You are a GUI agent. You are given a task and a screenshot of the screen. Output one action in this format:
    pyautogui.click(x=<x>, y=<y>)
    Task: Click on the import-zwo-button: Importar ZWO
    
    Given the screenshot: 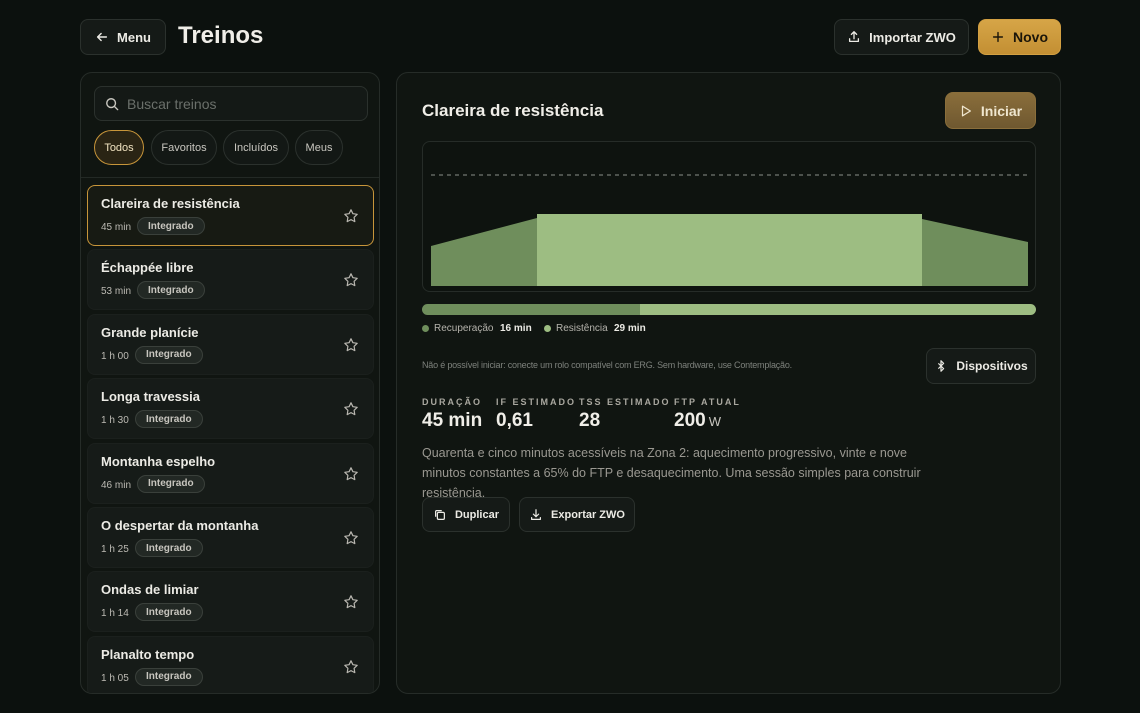 What is the action you would take?
    pyautogui.click(x=901, y=37)
    